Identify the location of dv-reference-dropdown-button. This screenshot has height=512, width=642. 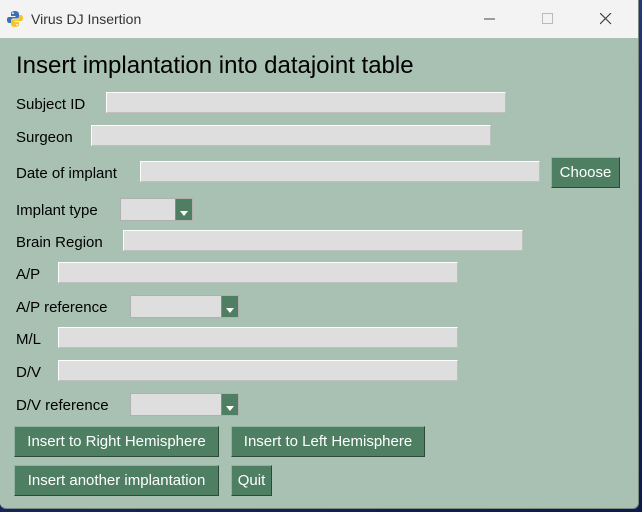
(229, 404).